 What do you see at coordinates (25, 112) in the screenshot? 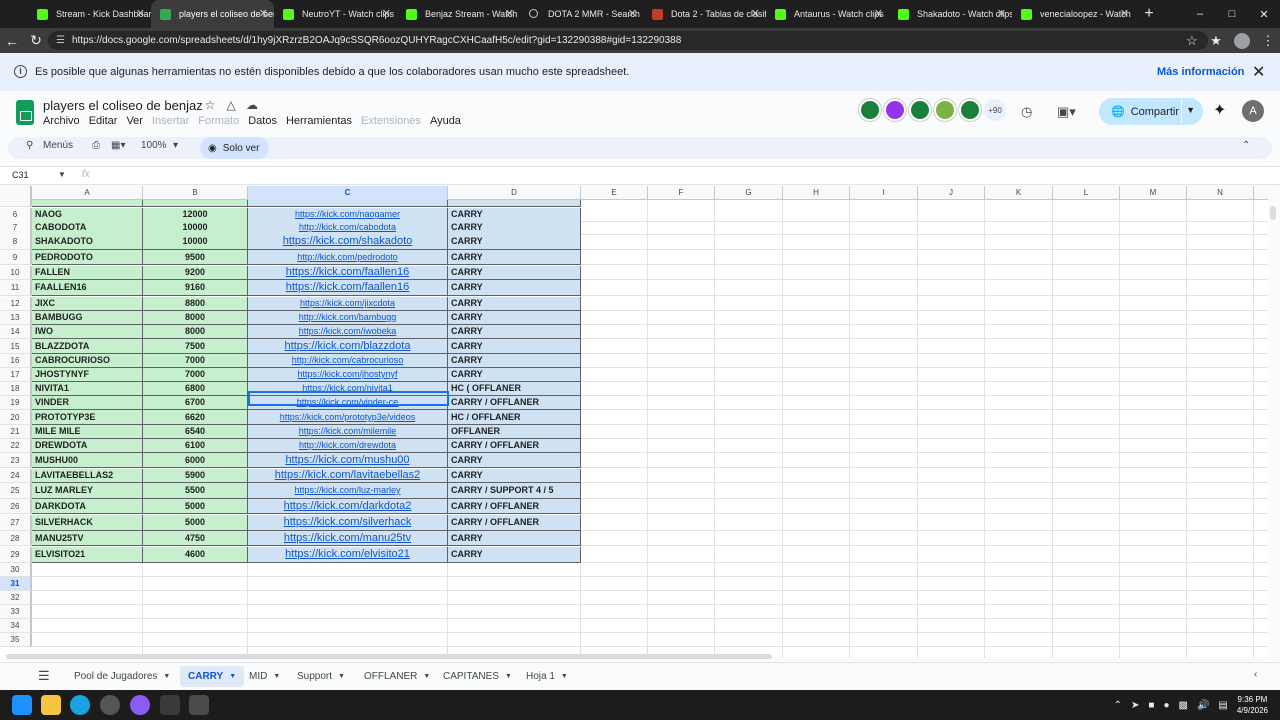
I see `sheets-logo-icon` at bounding box center [25, 112].